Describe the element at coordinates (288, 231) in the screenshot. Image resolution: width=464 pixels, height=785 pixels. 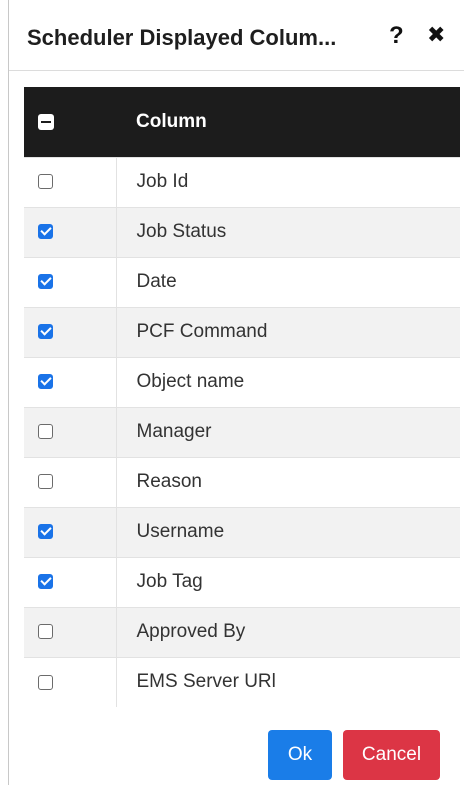
I see `row-column-cell: Job Status` at that location.